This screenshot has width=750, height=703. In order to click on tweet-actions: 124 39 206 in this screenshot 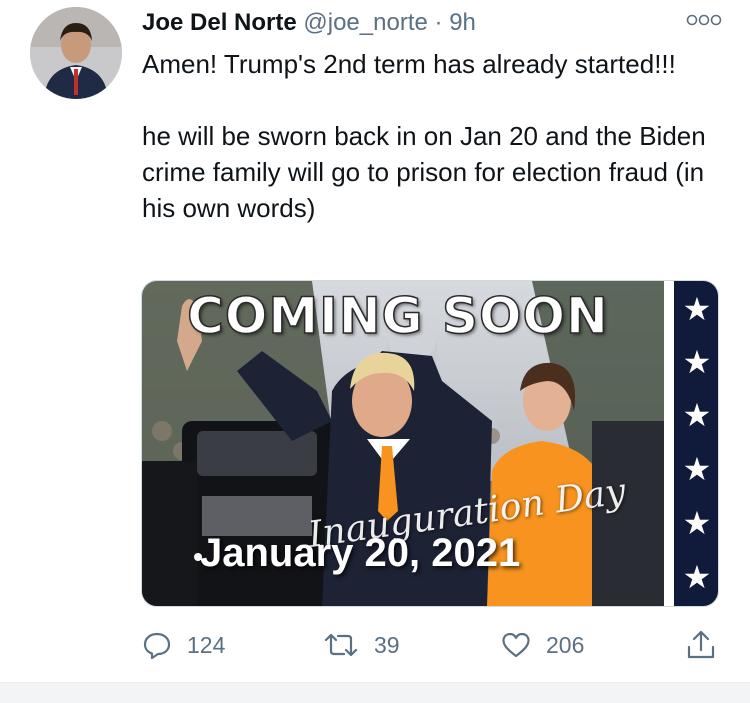, I will do `click(375, 645)`.